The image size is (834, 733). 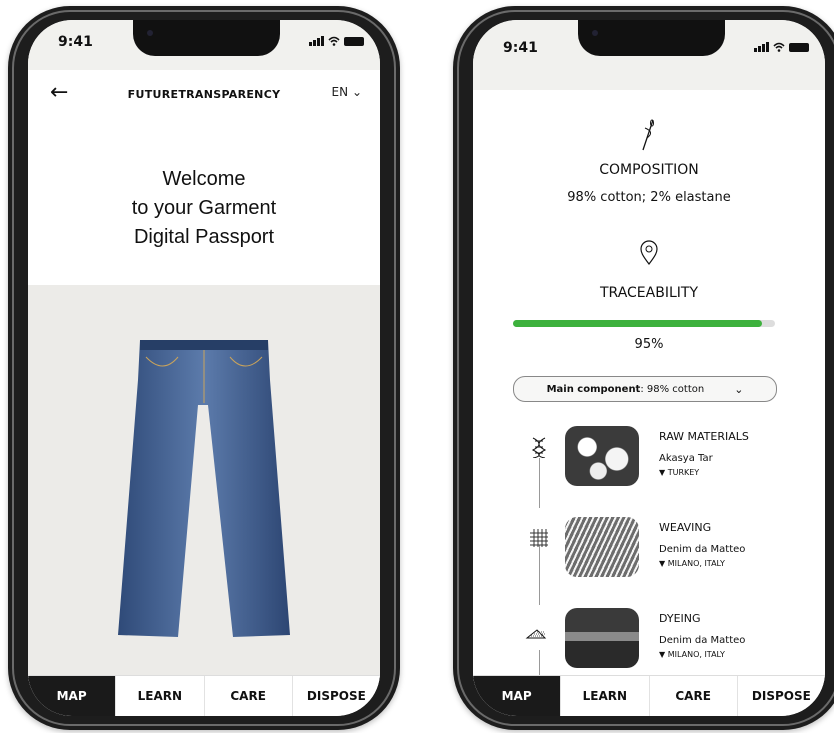 I want to click on traceability-progress-fill, so click(x=637, y=323).